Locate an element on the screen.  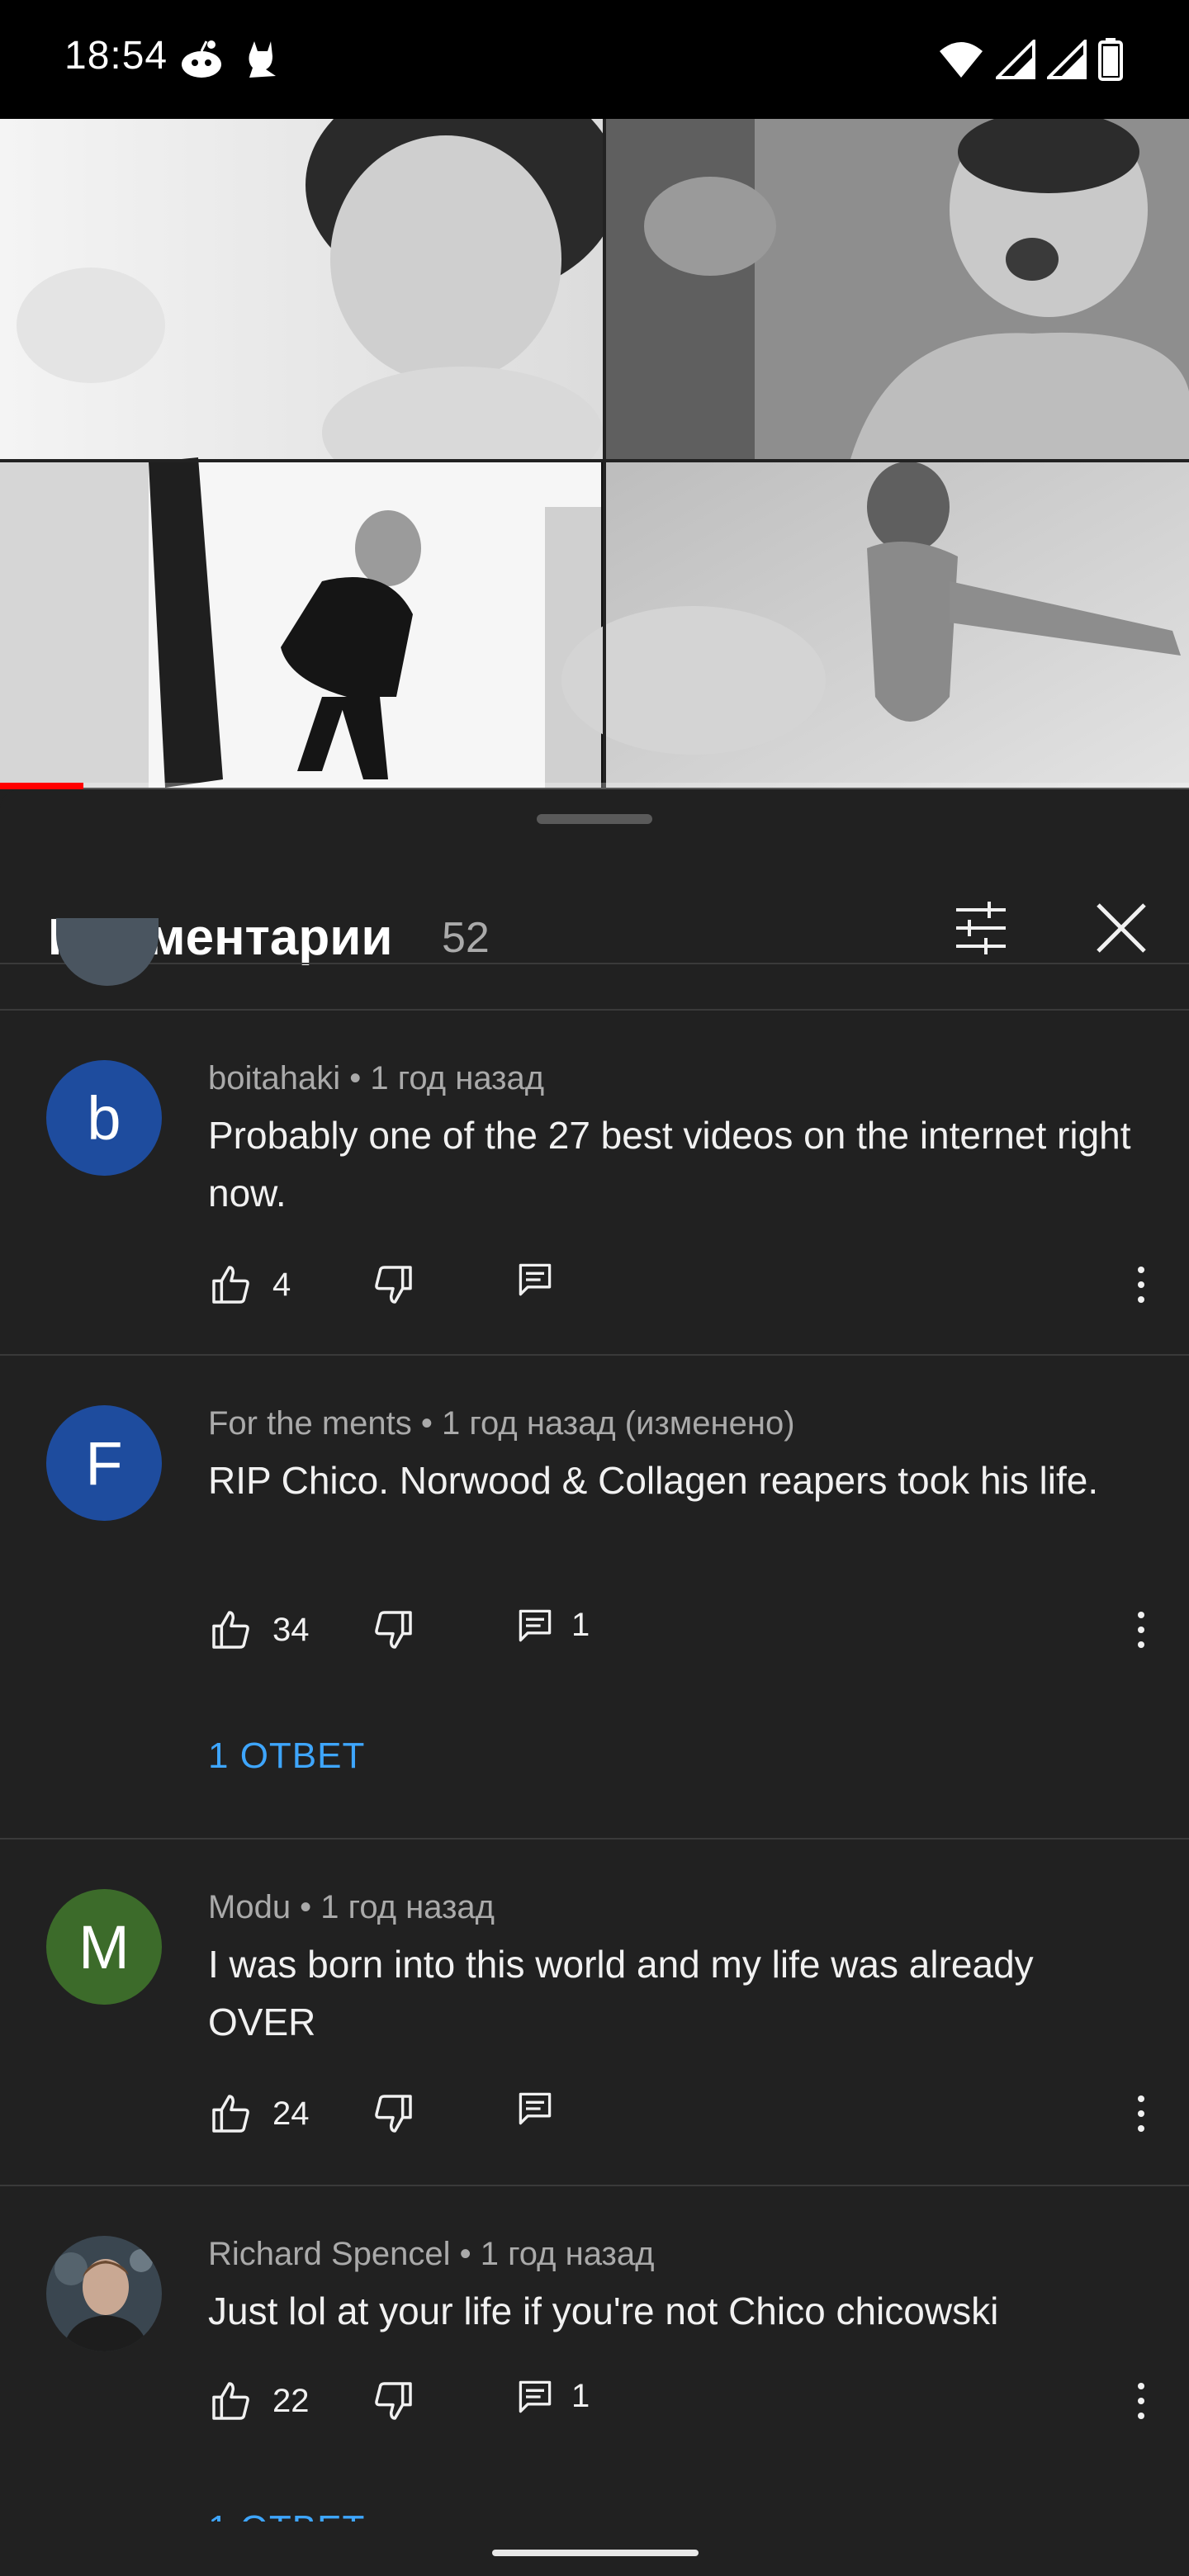
comment-meta: Modu • 1 год назад is located at coordinates (351, 1907).